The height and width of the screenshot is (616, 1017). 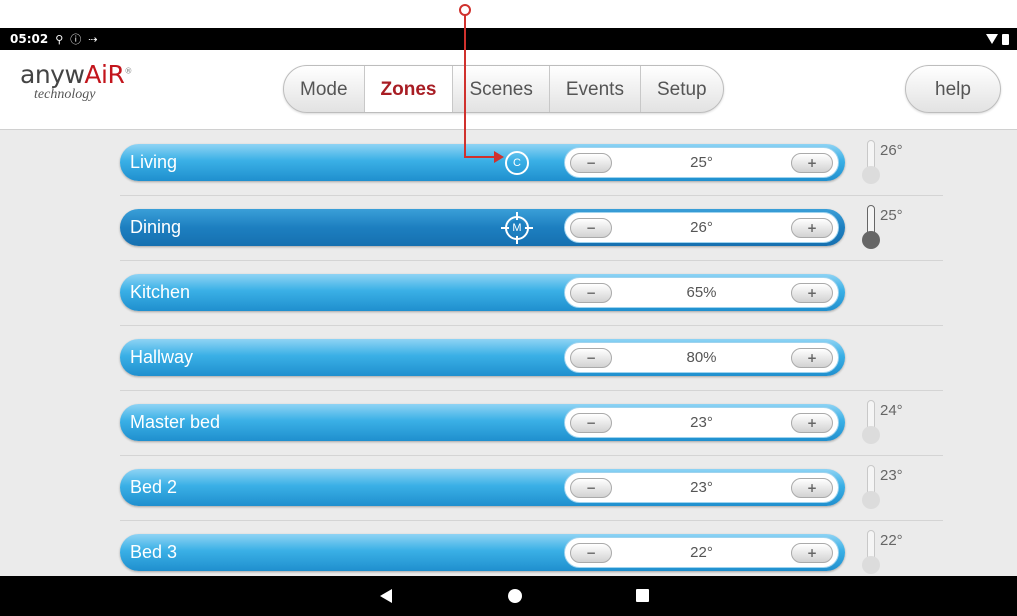 I want to click on zone-row-master-bed: Master bed − 23° + 24°, so click(x=531, y=423).